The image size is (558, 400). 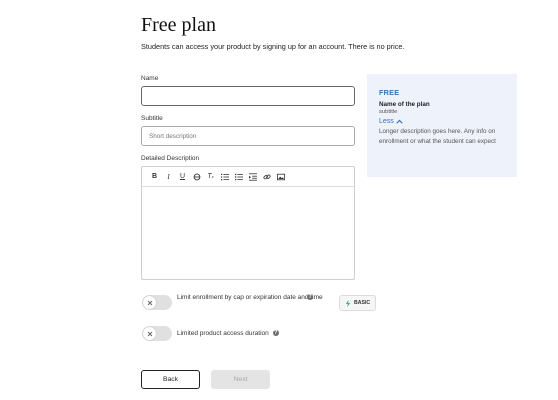 I want to click on ordered-list-icon, so click(x=224, y=176).